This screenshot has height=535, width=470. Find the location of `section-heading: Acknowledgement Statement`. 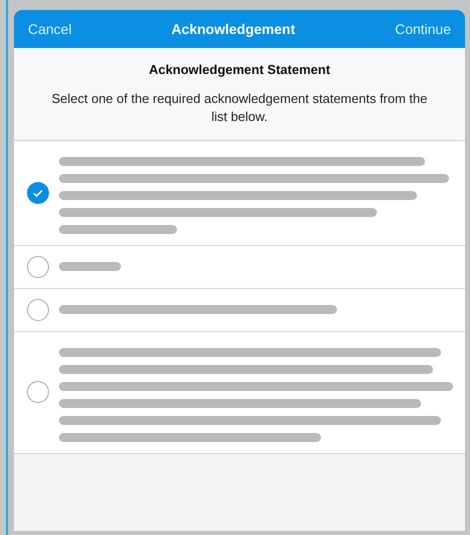

section-heading: Acknowledgement Statement is located at coordinates (239, 70).